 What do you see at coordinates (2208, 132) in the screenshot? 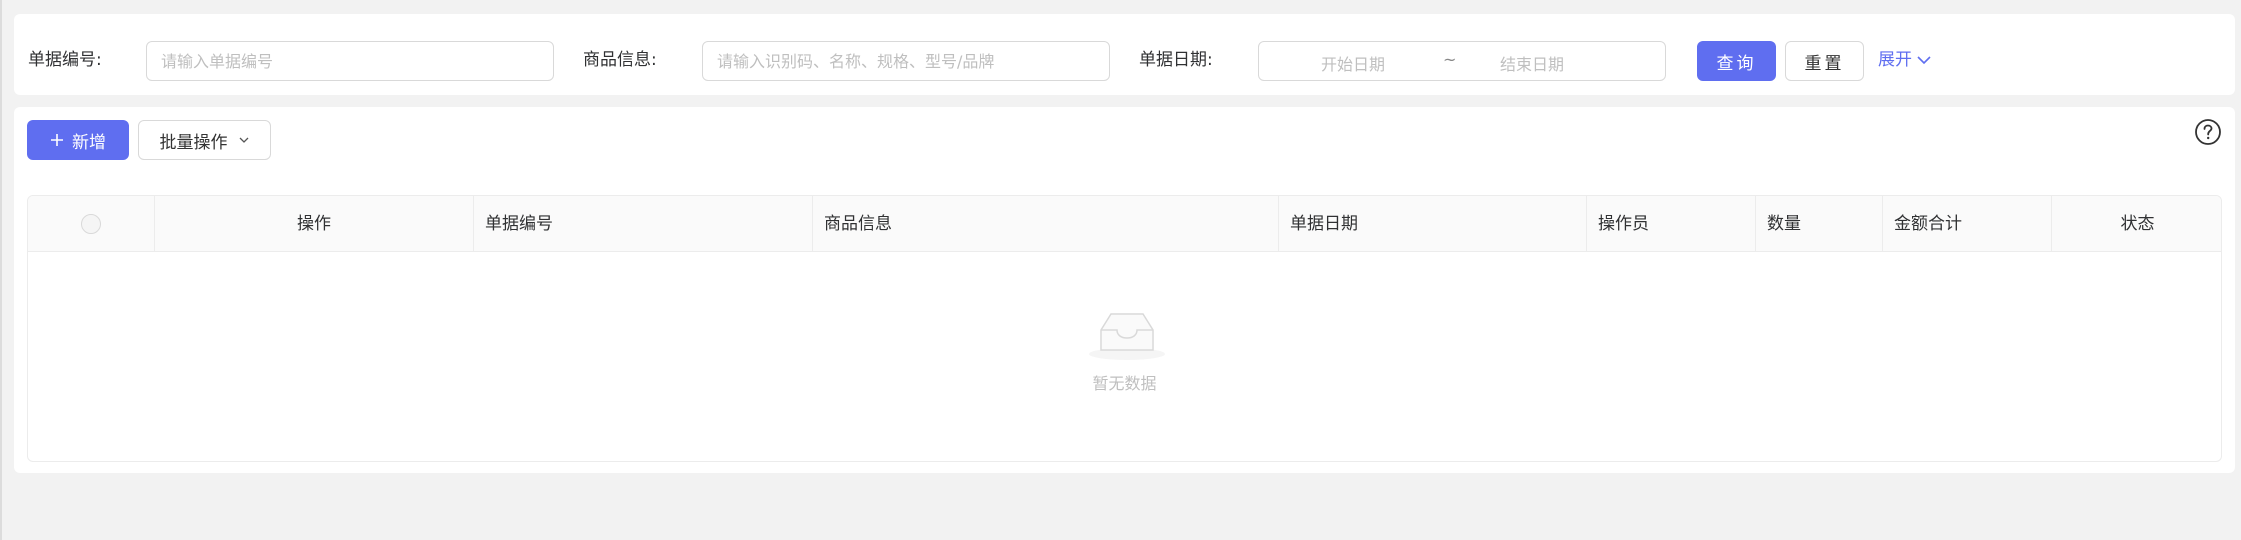
I see `question-circle-icon` at bounding box center [2208, 132].